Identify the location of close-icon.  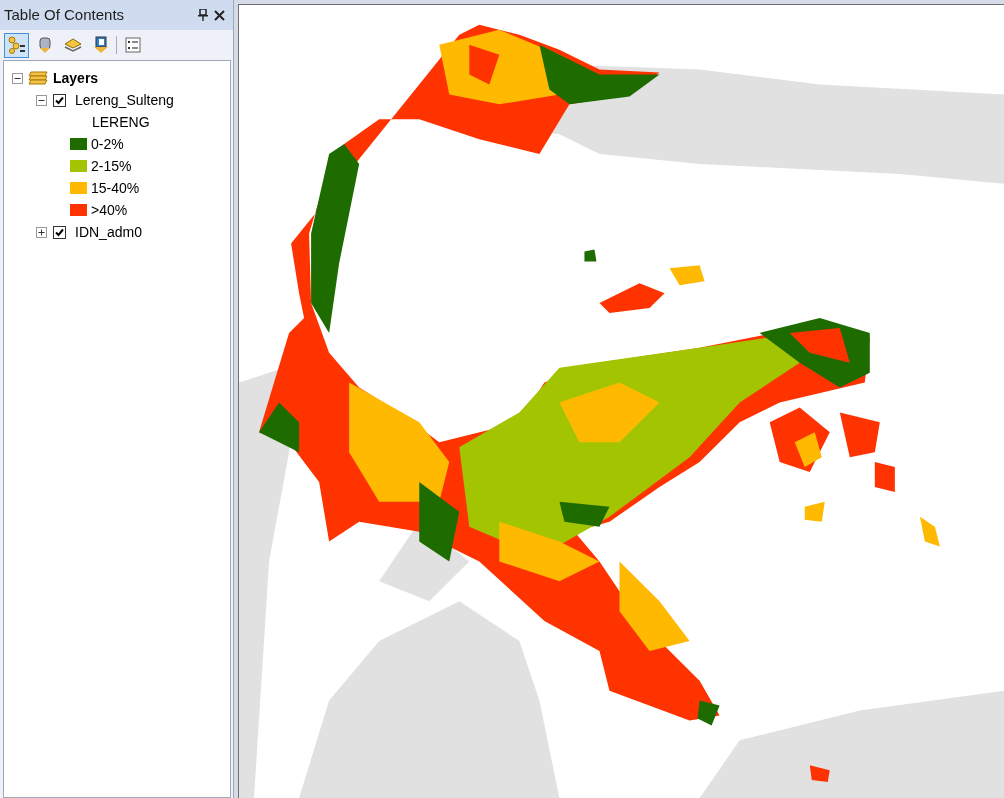
(219, 15).